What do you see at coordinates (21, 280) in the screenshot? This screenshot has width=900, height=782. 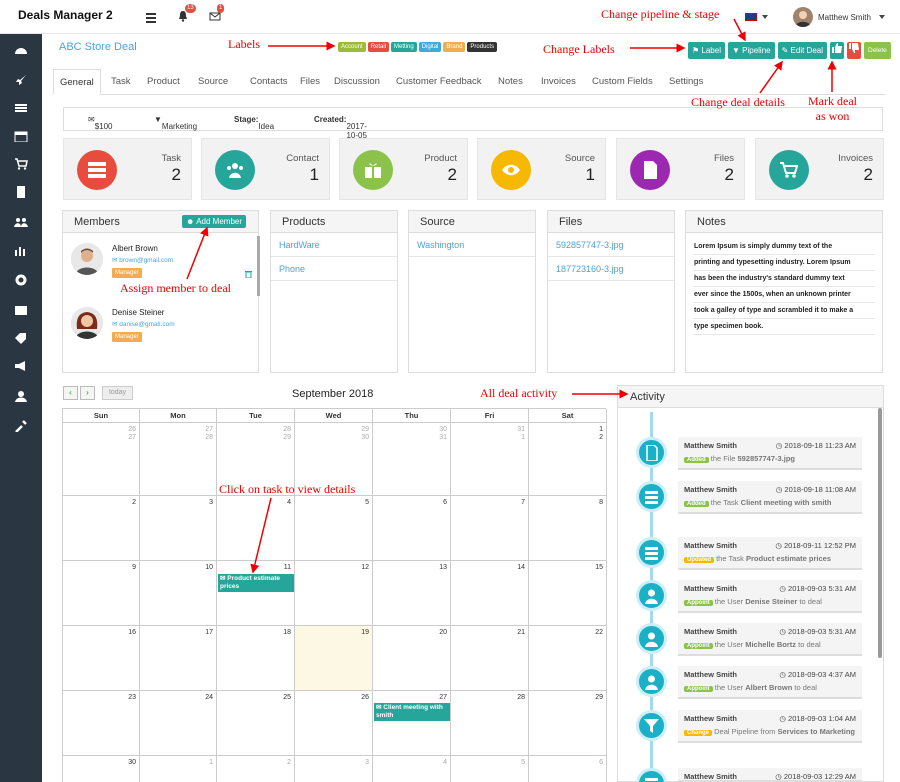 I see `gear-icon` at bounding box center [21, 280].